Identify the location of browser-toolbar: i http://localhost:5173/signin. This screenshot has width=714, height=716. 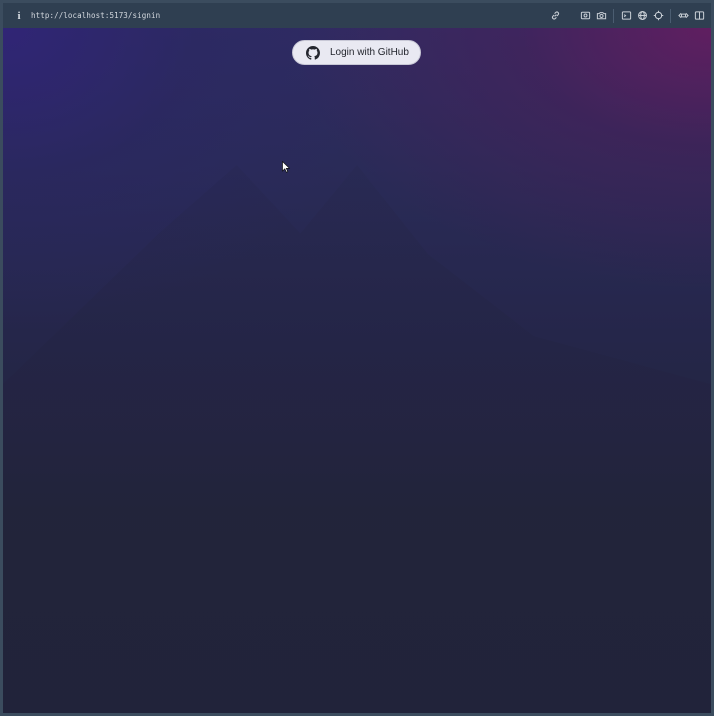
(357, 16).